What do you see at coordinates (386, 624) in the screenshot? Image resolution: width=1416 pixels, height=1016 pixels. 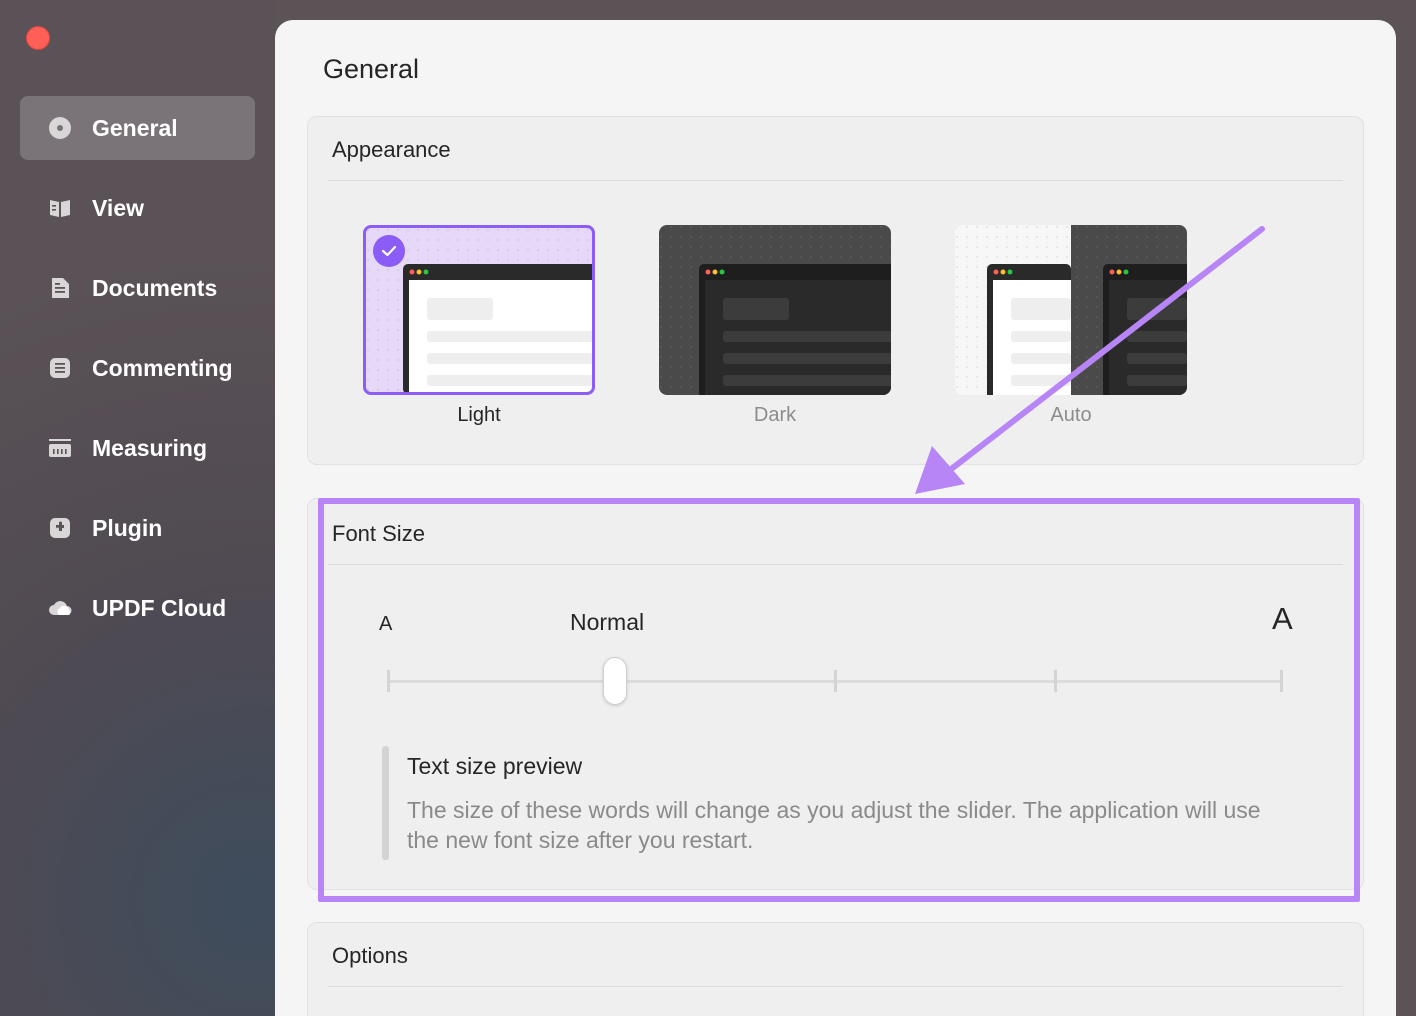 I see `small-font-label: A` at bounding box center [386, 624].